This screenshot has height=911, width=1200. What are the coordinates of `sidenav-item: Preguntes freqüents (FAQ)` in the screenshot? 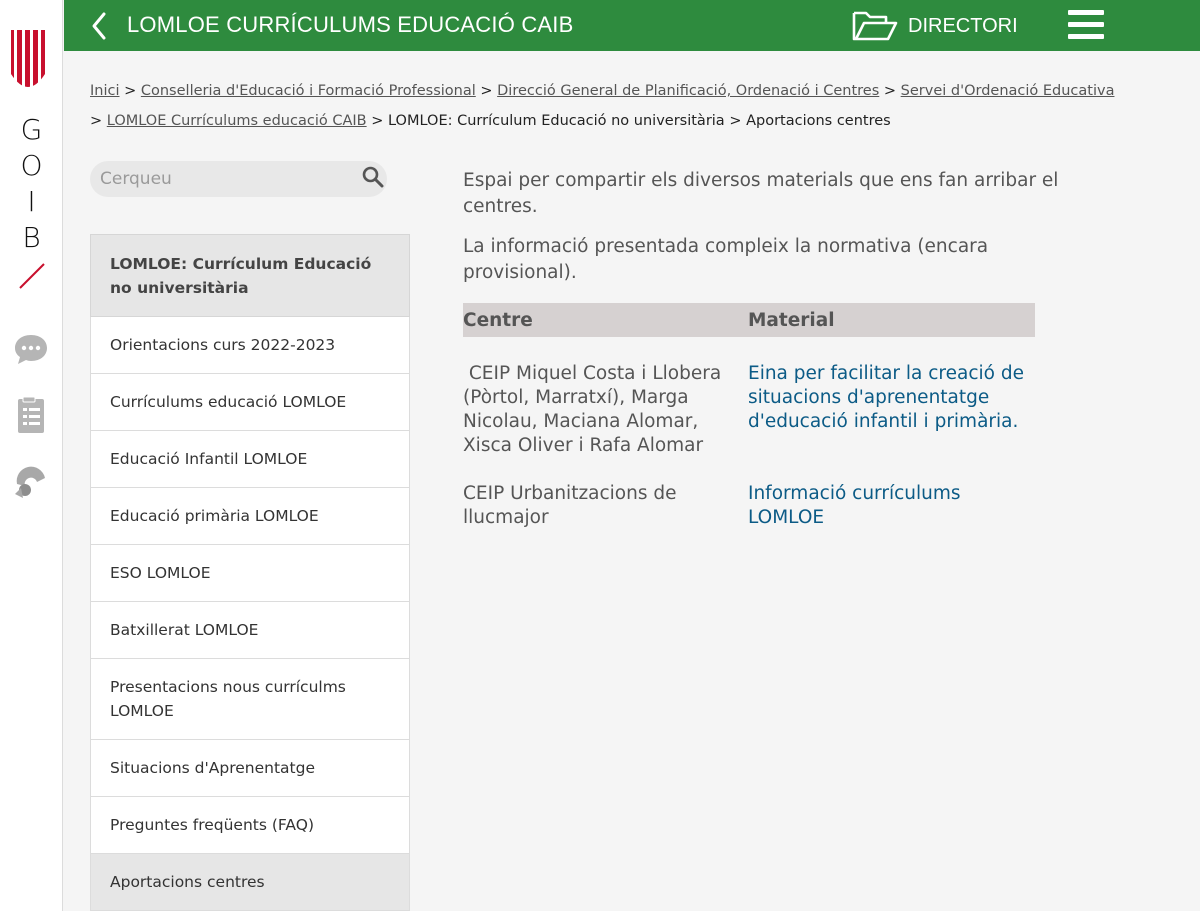 It's located at (250, 825).